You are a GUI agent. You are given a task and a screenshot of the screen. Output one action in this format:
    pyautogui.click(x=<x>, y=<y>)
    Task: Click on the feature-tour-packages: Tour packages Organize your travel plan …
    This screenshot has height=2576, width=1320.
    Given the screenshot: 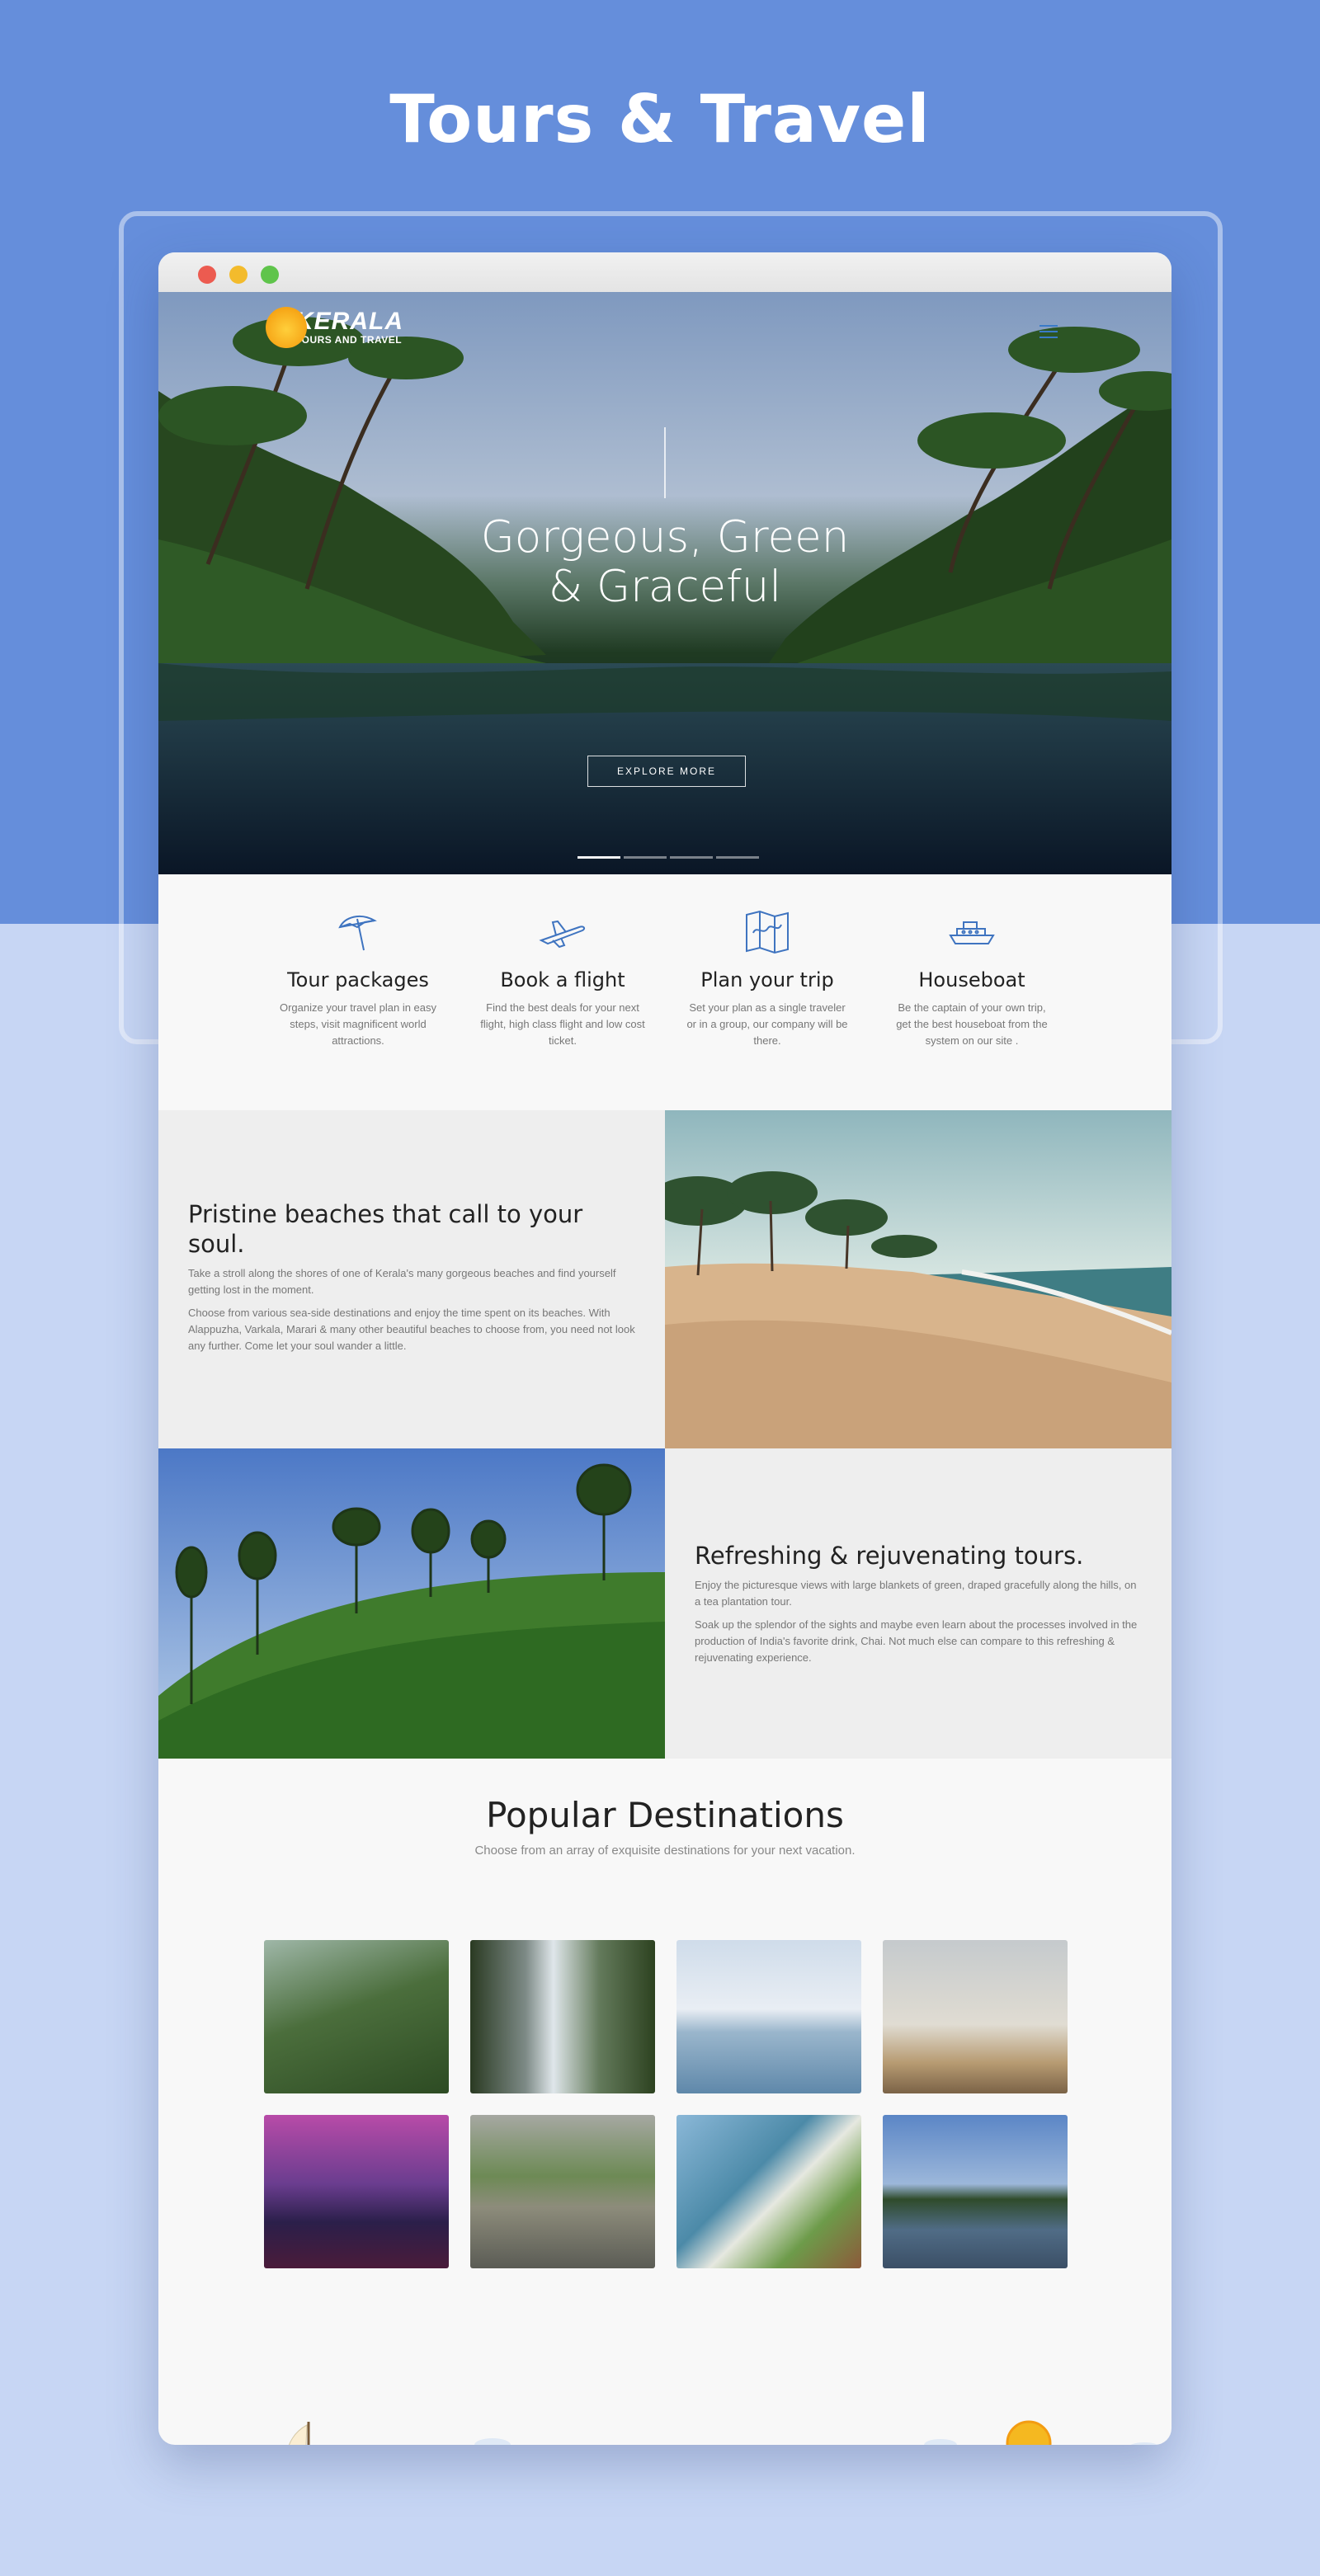 What is the action you would take?
    pyautogui.click(x=358, y=978)
    